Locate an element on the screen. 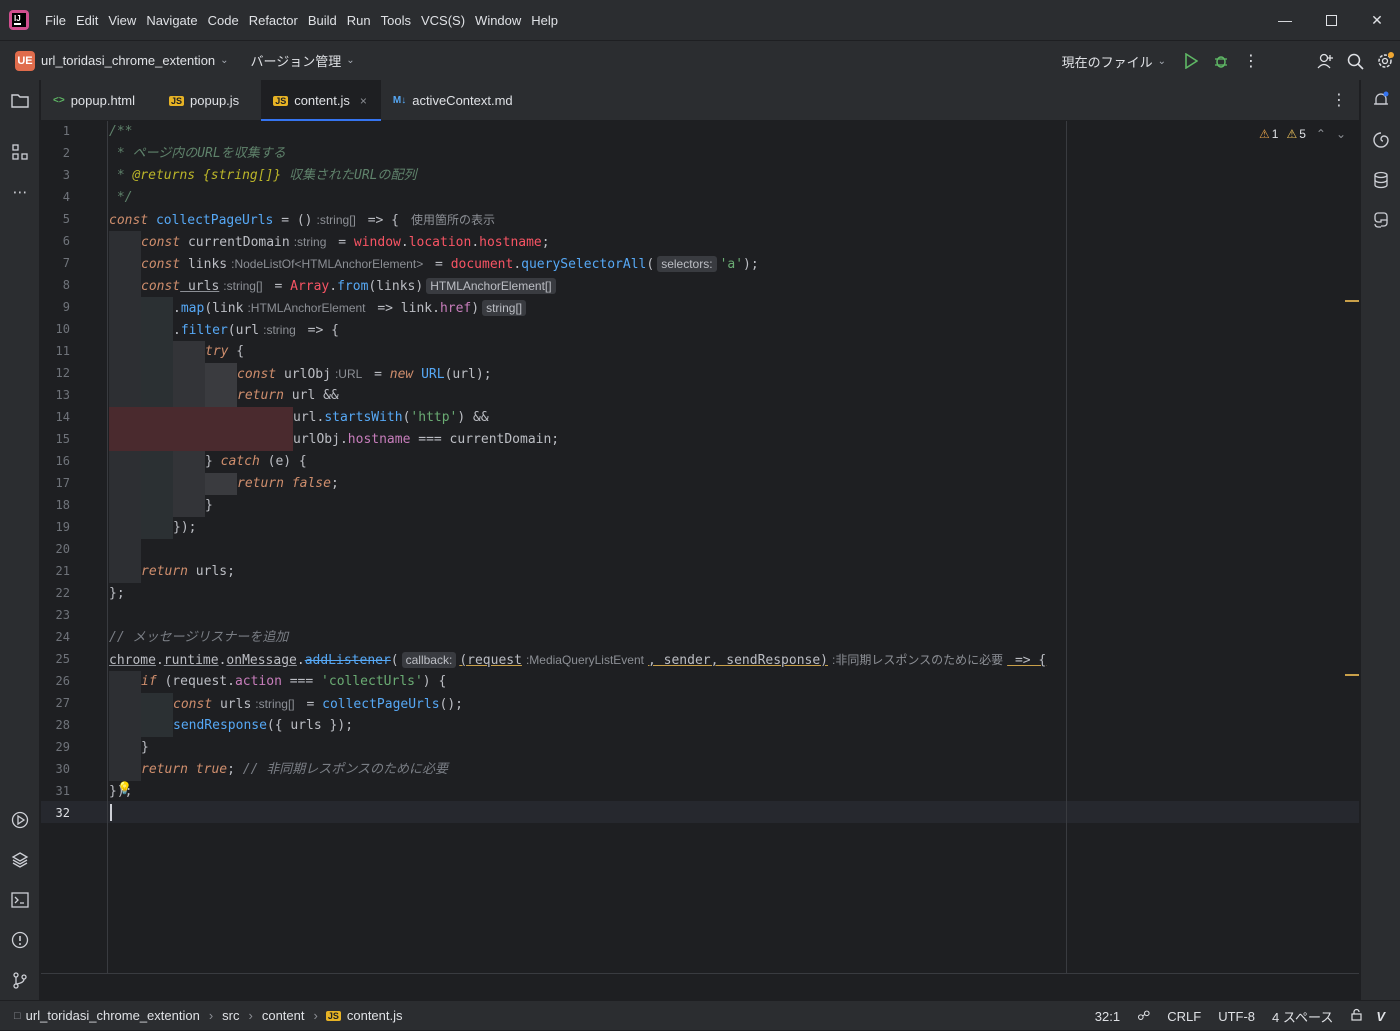  menu-help: Help is located at coordinates (544, 20).